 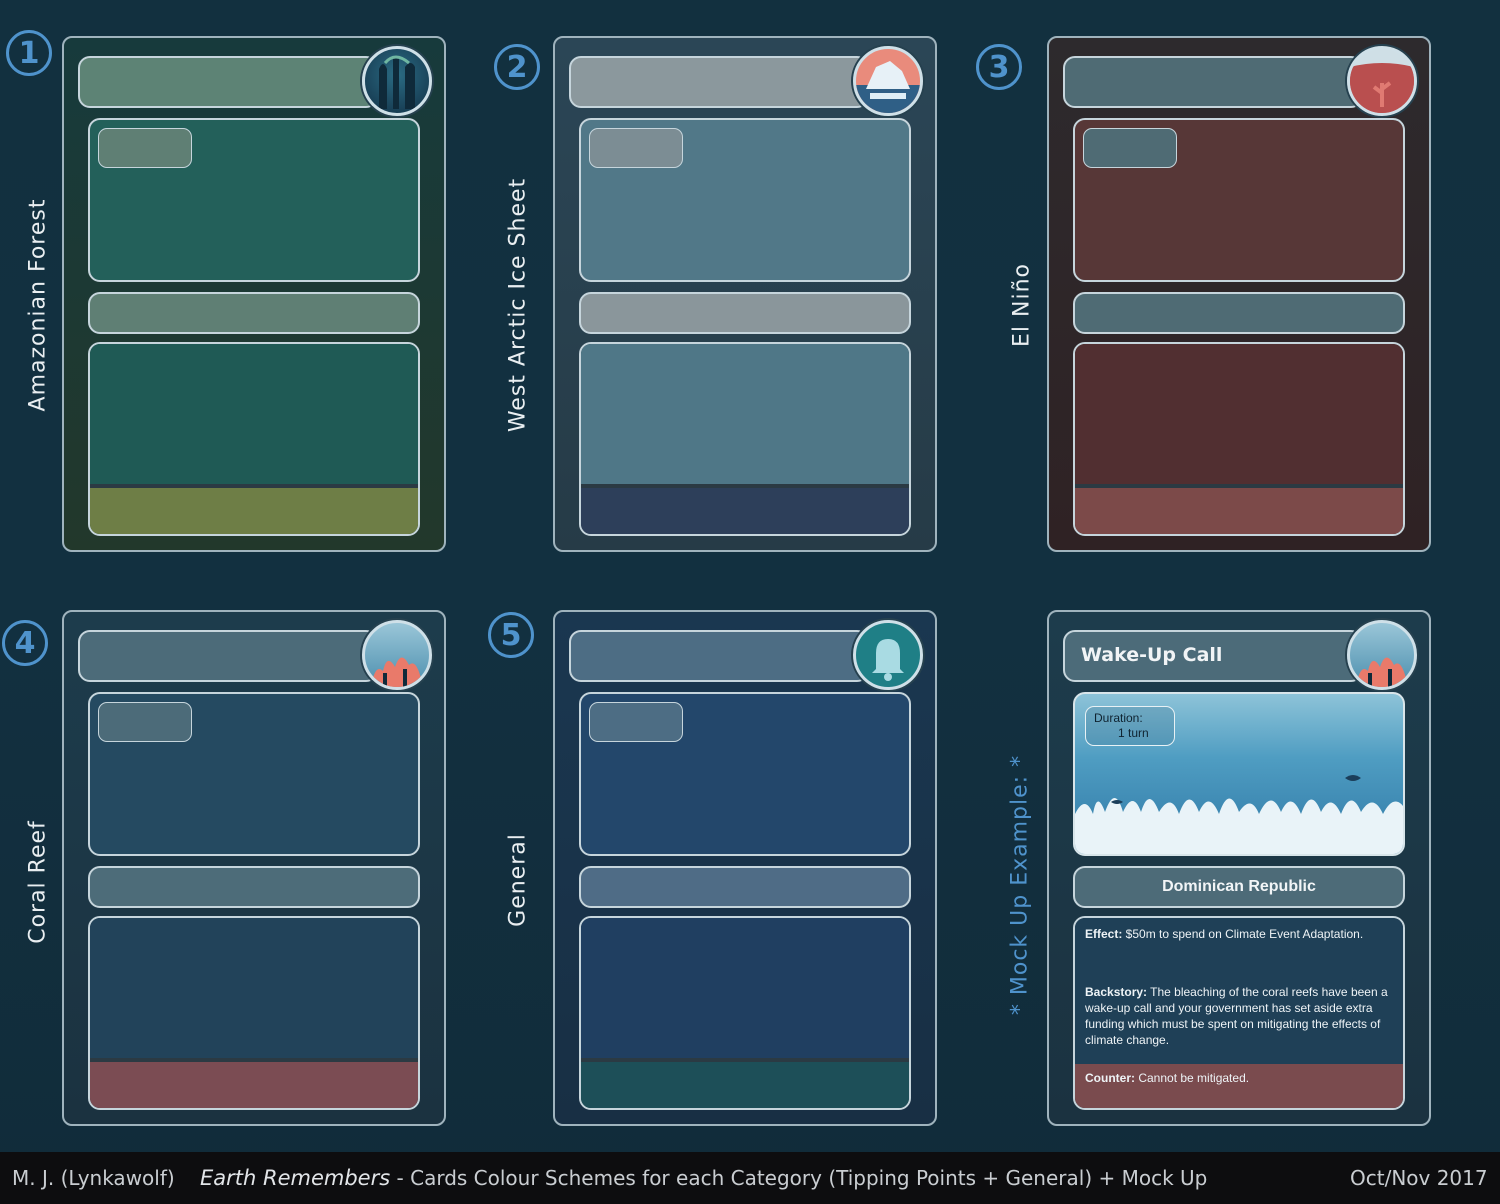 I want to click on card-west-arctic-ice-sheet, so click(x=745, y=294).